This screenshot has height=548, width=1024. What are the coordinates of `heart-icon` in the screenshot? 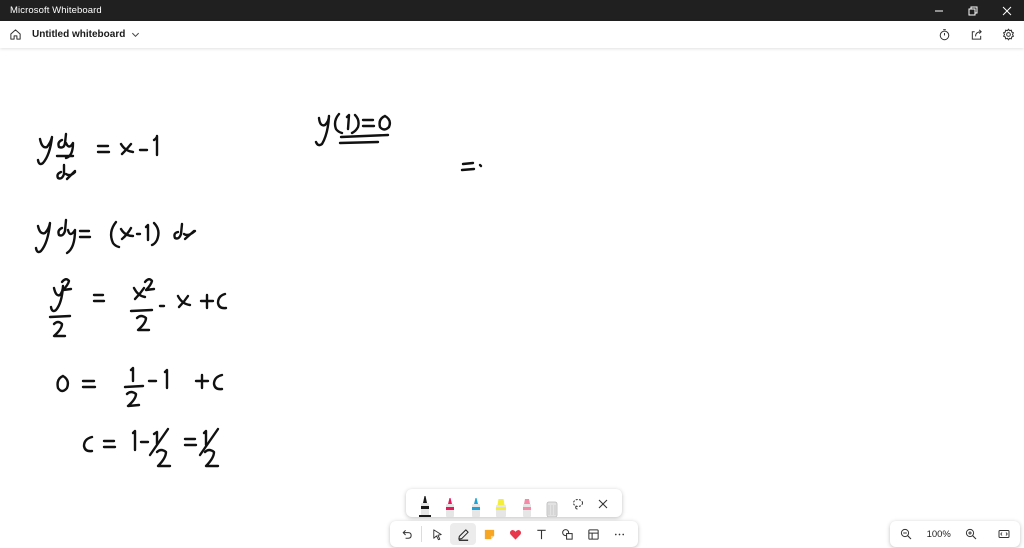 It's located at (515, 534).